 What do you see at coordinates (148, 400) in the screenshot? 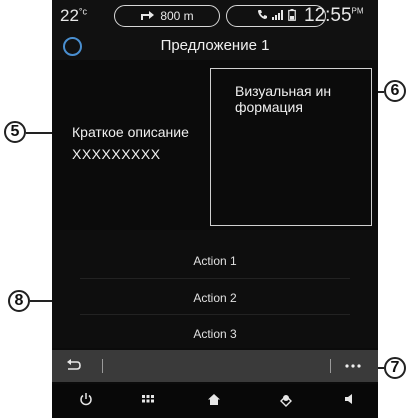
I see `apps-grid-icon` at bounding box center [148, 400].